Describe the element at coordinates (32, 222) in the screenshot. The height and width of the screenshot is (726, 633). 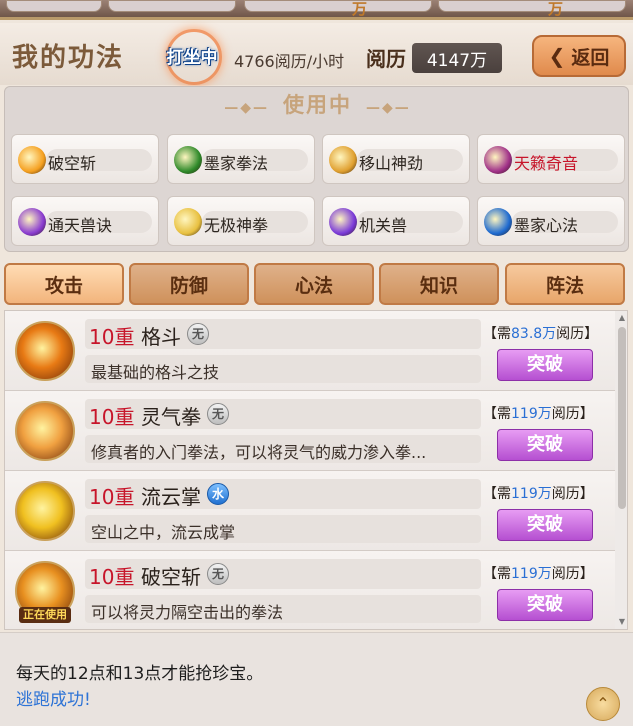
I see `beast-icon` at that location.